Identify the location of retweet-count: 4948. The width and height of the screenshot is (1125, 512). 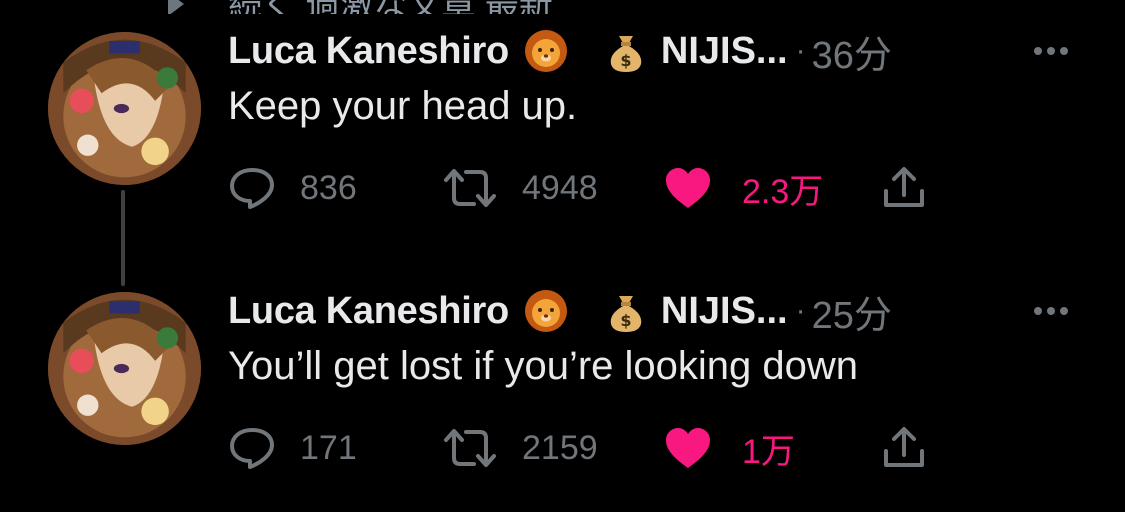
(560, 187).